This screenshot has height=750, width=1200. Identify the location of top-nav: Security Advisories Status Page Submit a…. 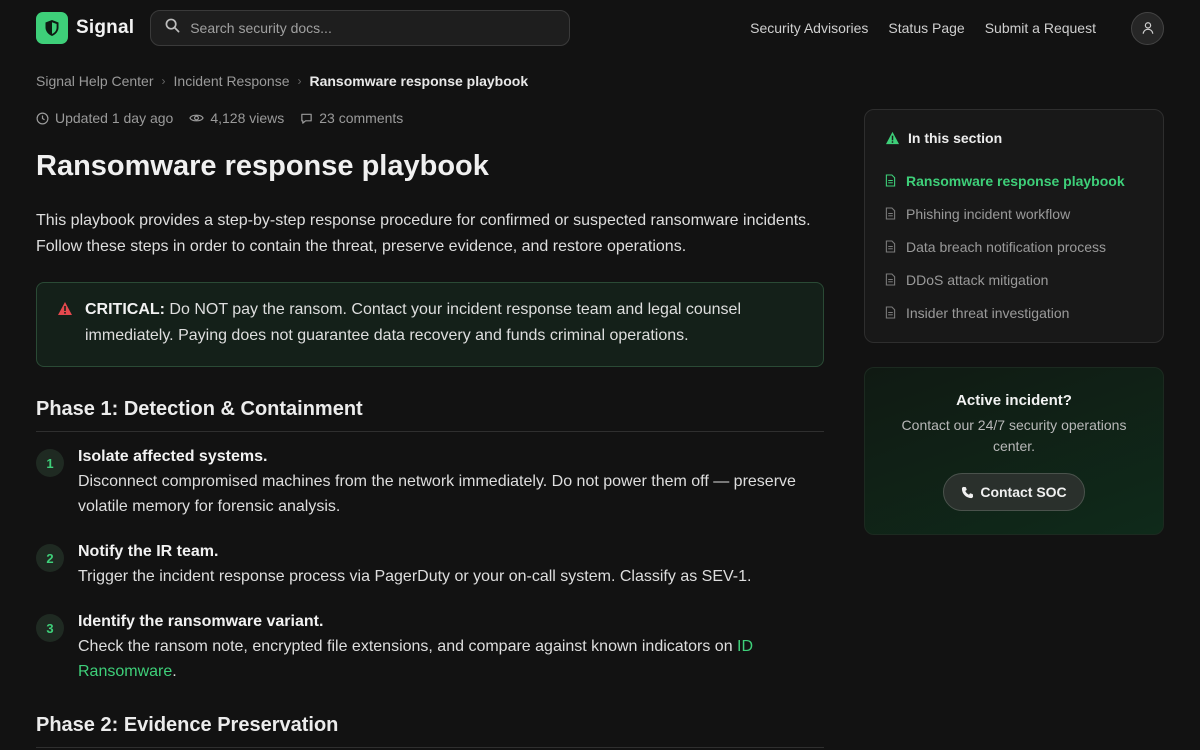
(957, 28).